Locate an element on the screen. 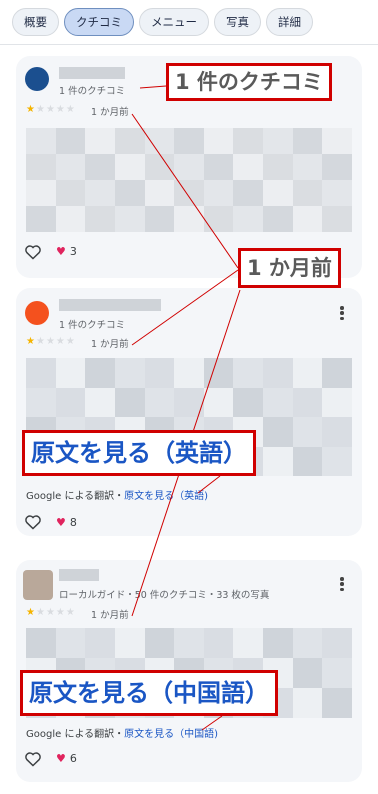 The image size is (378, 794). callout-date: 1 か月前 is located at coordinates (289, 268).